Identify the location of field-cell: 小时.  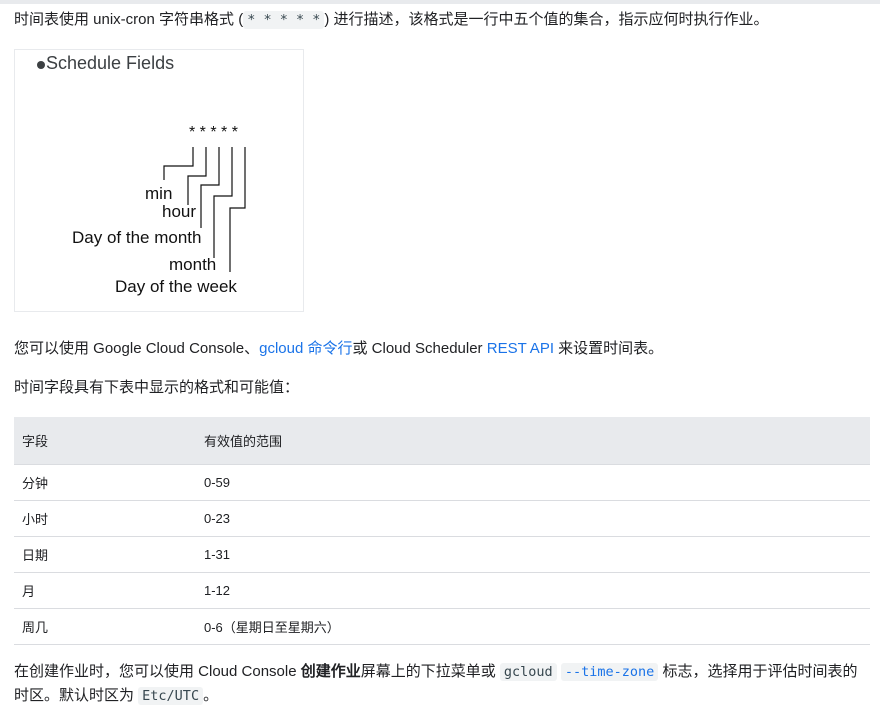
(105, 518).